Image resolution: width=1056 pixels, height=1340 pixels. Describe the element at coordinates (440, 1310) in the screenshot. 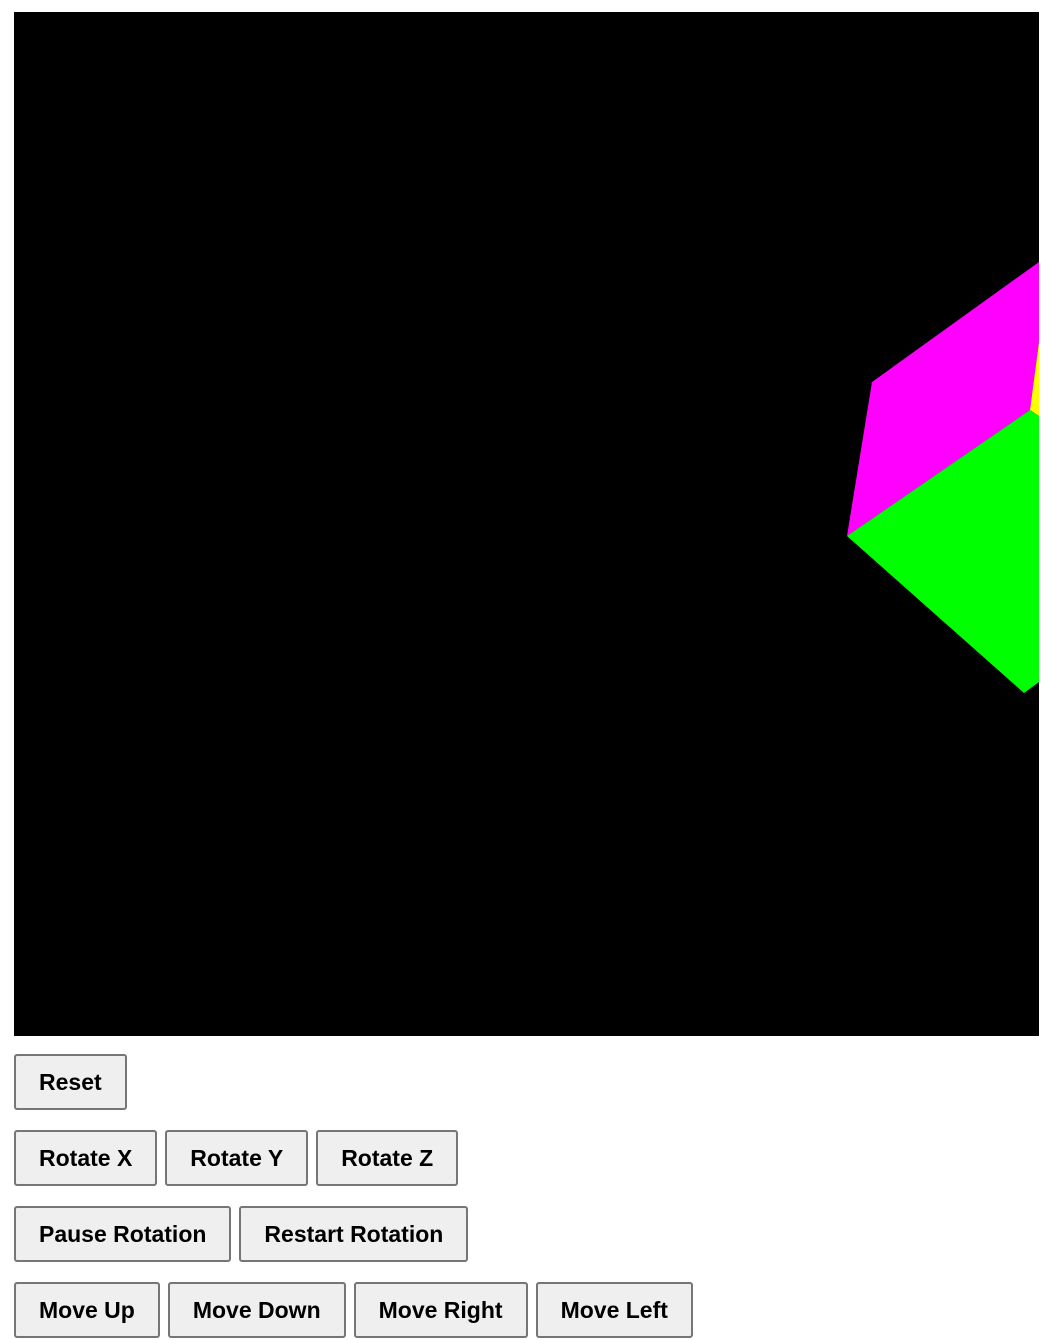

I see `move-right-button: Move Right` at that location.